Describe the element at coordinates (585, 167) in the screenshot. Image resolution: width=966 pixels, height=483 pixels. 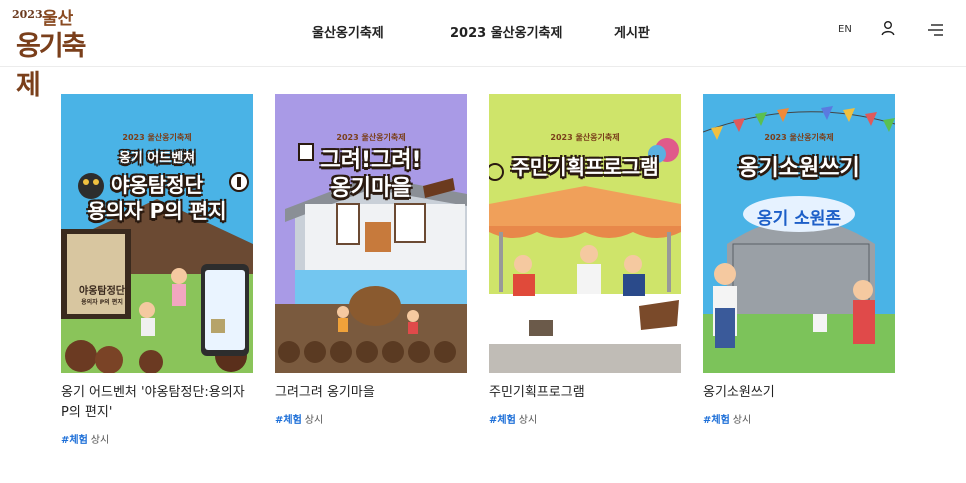
I see `poster-line: 주민기획프로그램` at that location.